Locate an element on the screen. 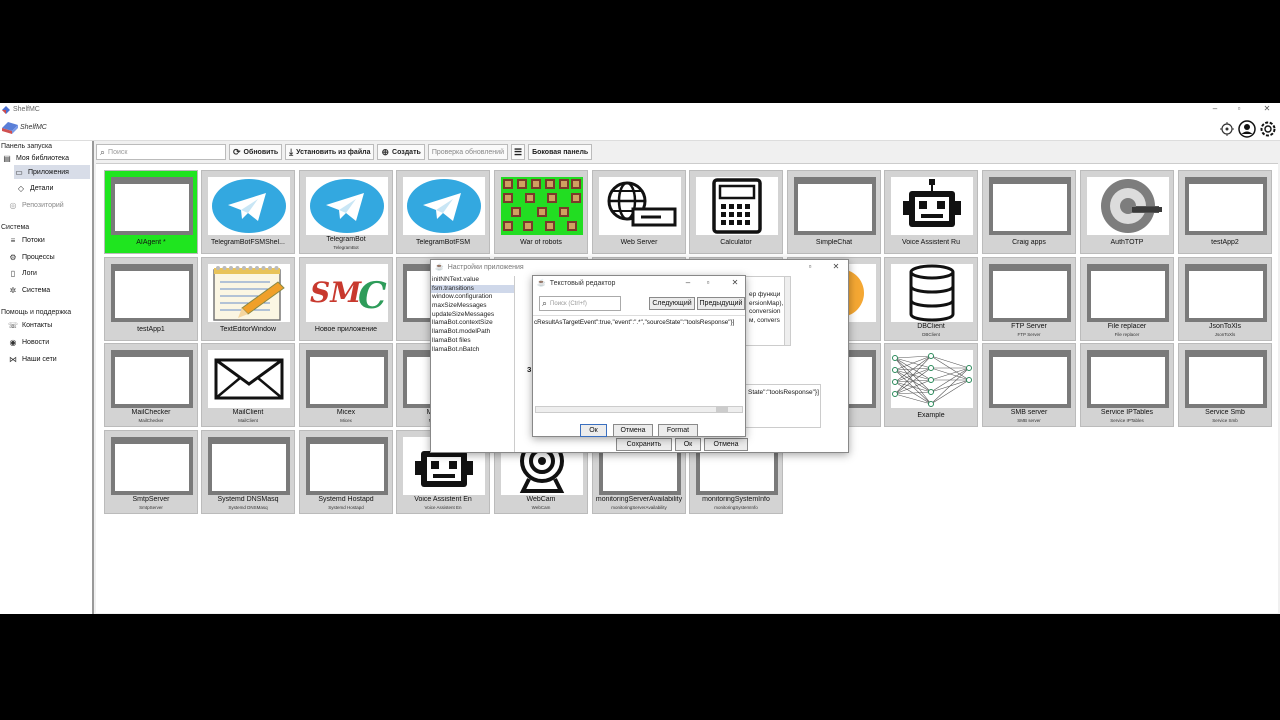 The height and width of the screenshot is (720, 1280). app-tile: Calculator is located at coordinates (736, 212).